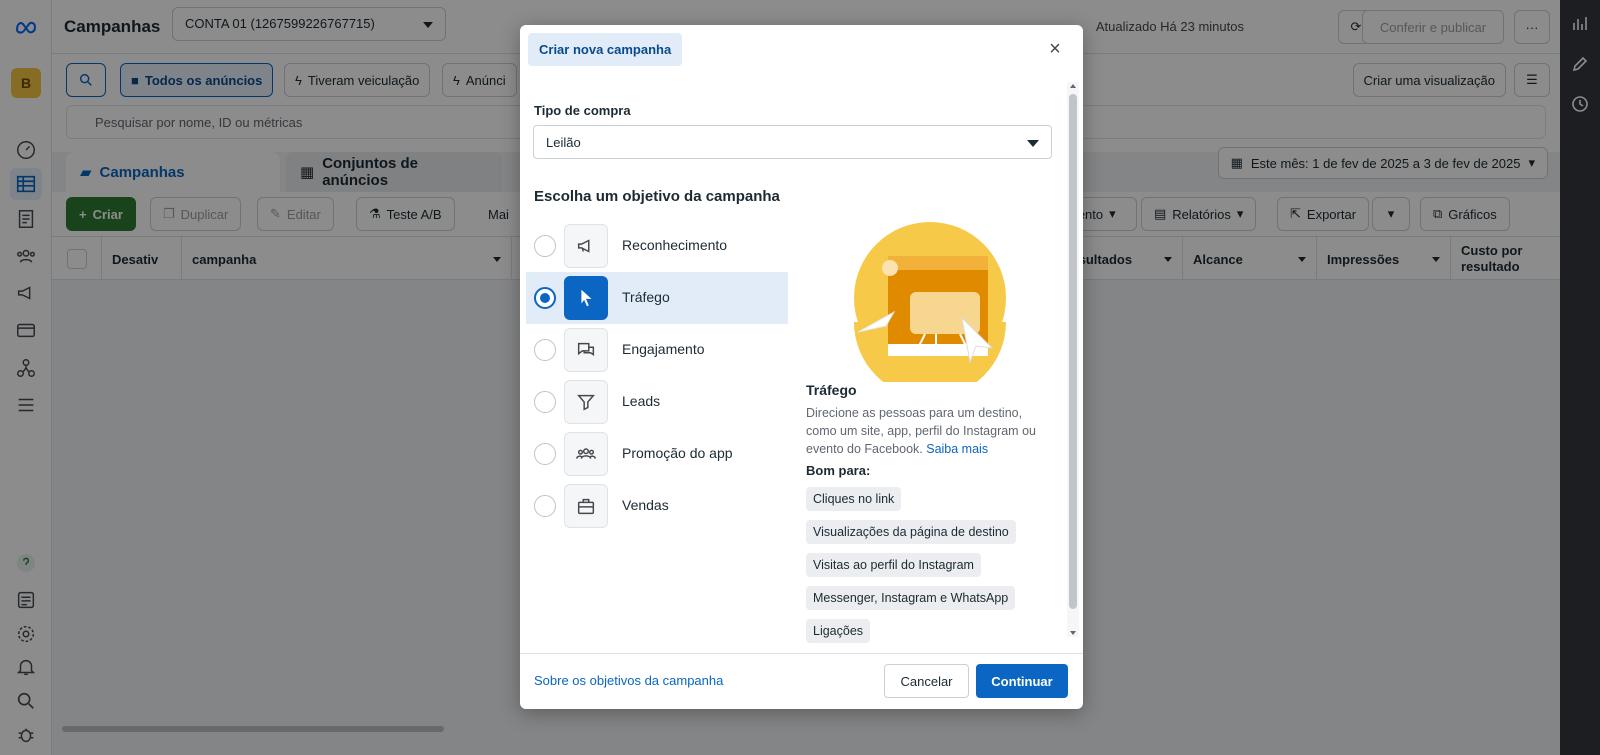 This screenshot has width=1600, height=755. What do you see at coordinates (1055, 49) in the screenshot?
I see `close-icon: ×` at bounding box center [1055, 49].